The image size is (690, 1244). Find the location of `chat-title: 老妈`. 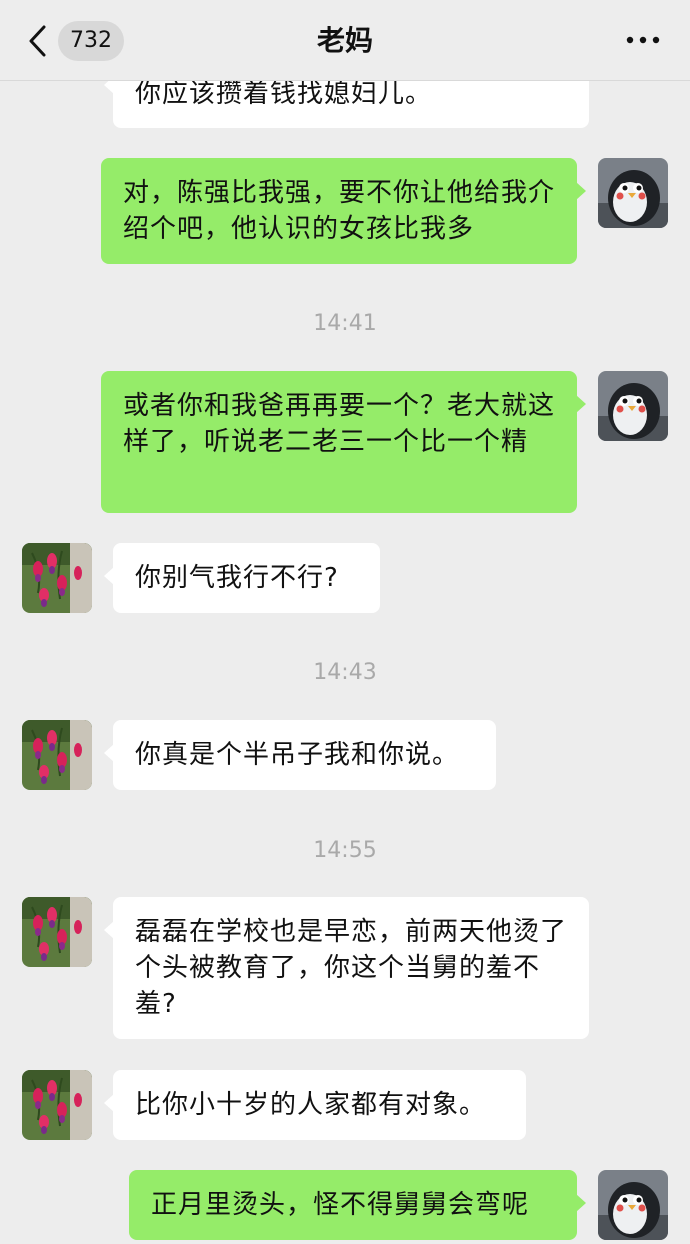

chat-title: 老妈 is located at coordinates (344, 40).